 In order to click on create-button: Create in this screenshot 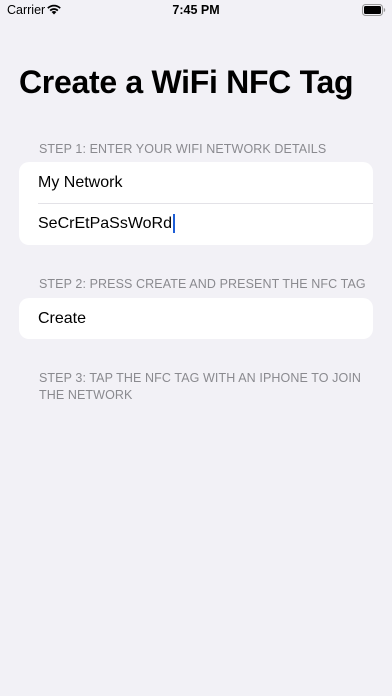, I will do `click(196, 318)`.